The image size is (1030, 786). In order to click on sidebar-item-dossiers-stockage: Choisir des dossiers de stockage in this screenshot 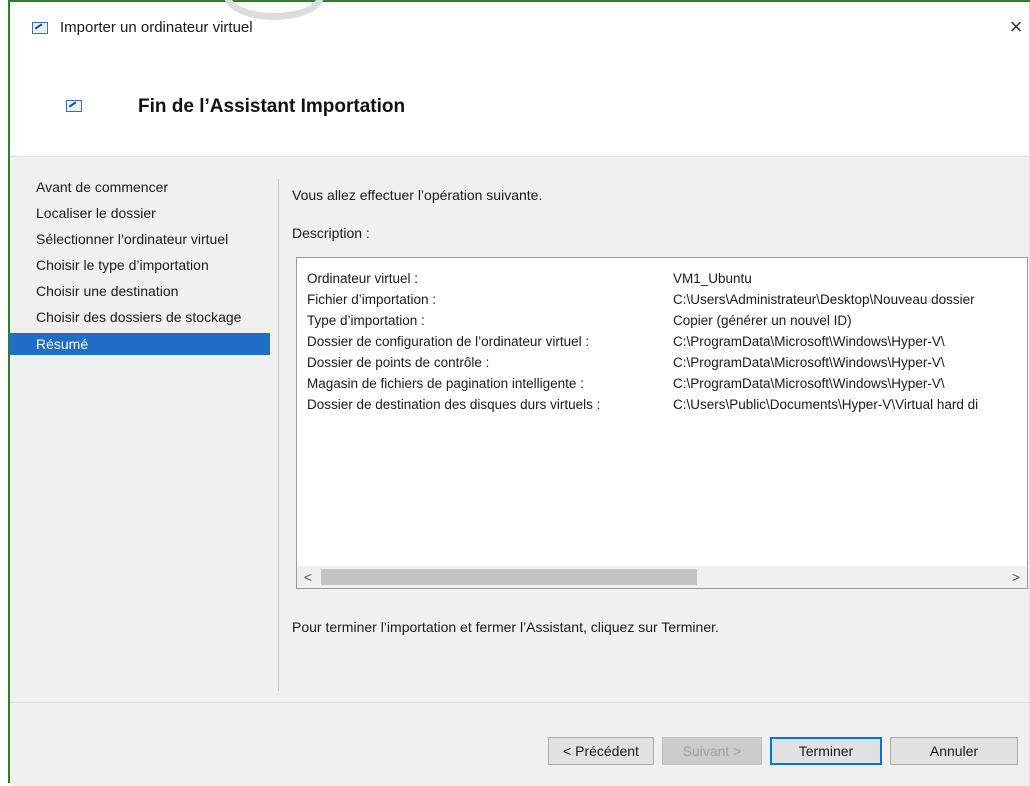, I will do `click(140, 317)`.